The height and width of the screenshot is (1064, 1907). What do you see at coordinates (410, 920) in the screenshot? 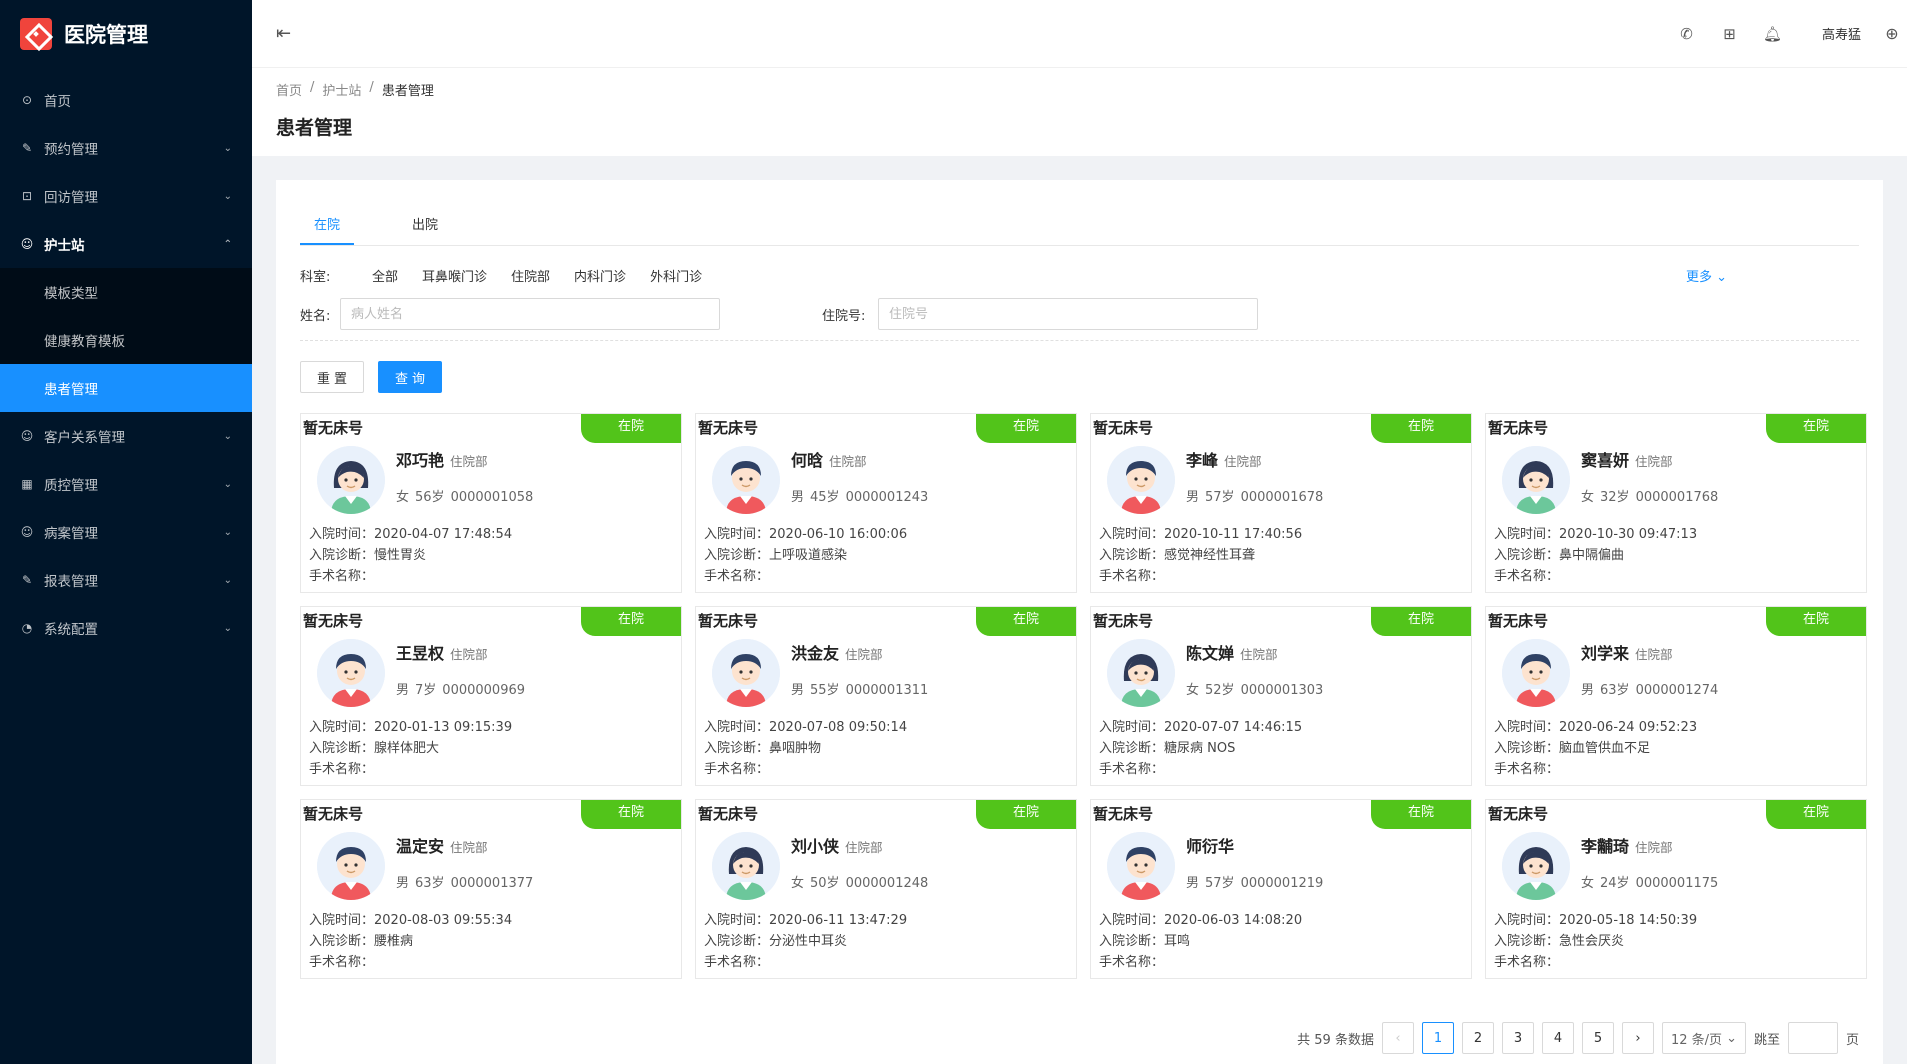
I see `admit-time-line: 入院时间：2020-08-03 09:55:34` at bounding box center [410, 920].